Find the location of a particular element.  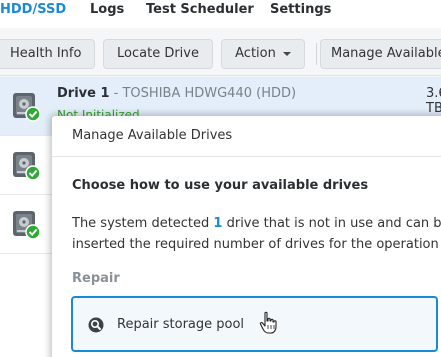

drive-title: Drive 1 - TOSHIBA HDWG440 (HDD) is located at coordinates (176, 93).